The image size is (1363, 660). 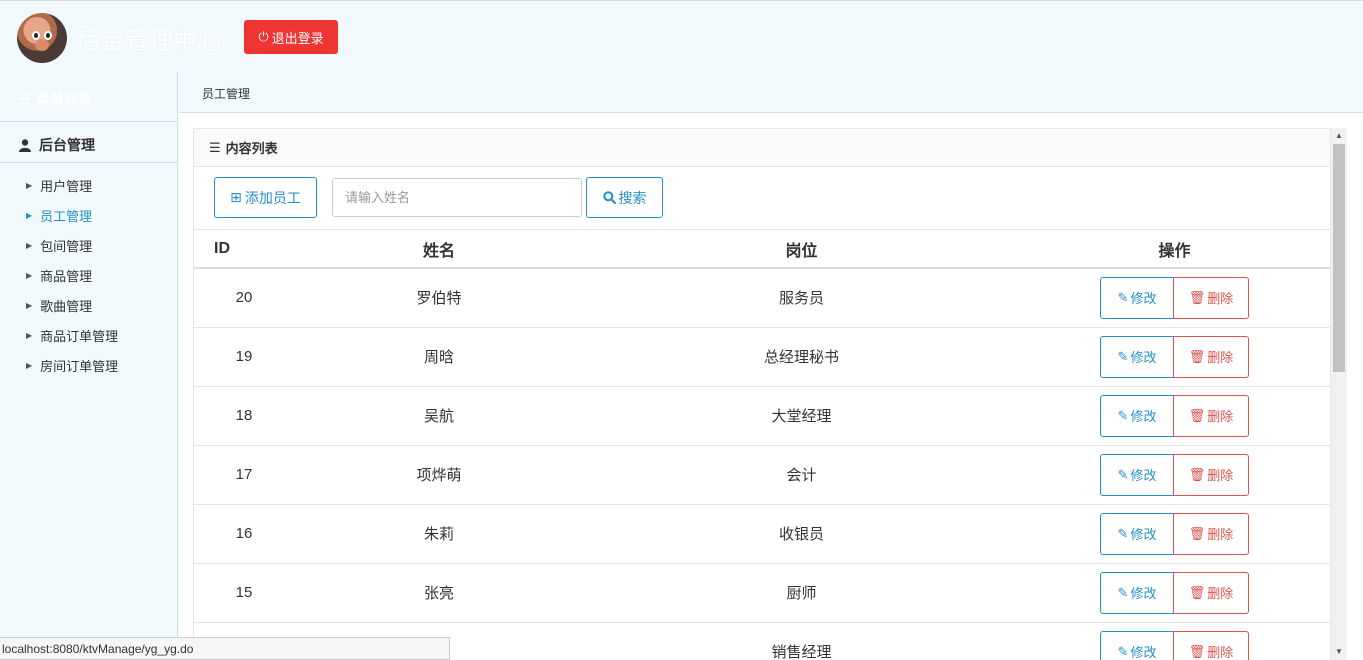 What do you see at coordinates (244, 475) in the screenshot?
I see `cell-id: 17` at bounding box center [244, 475].